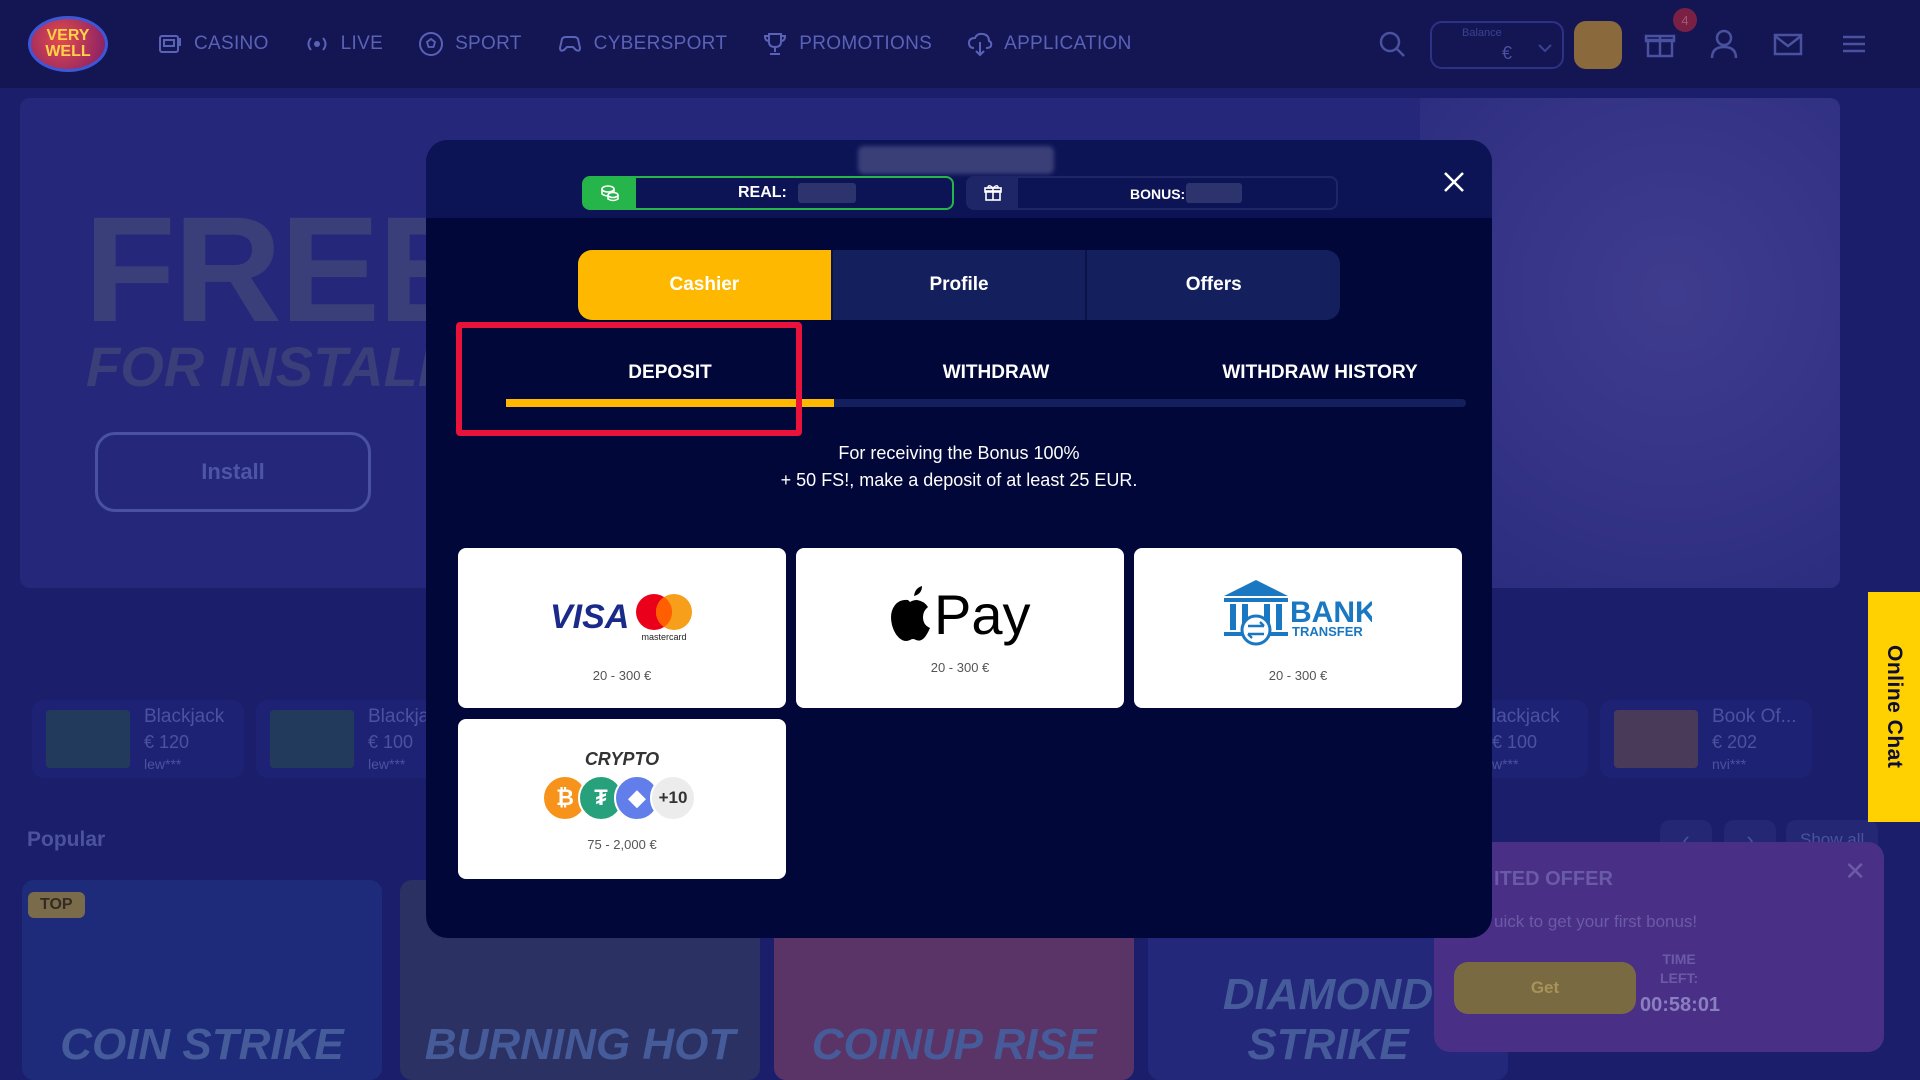  What do you see at coordinates (622, 844) in the screenshot?
I see `payment-range: 75 - 2,000 €` at bounding box center [622, 844].